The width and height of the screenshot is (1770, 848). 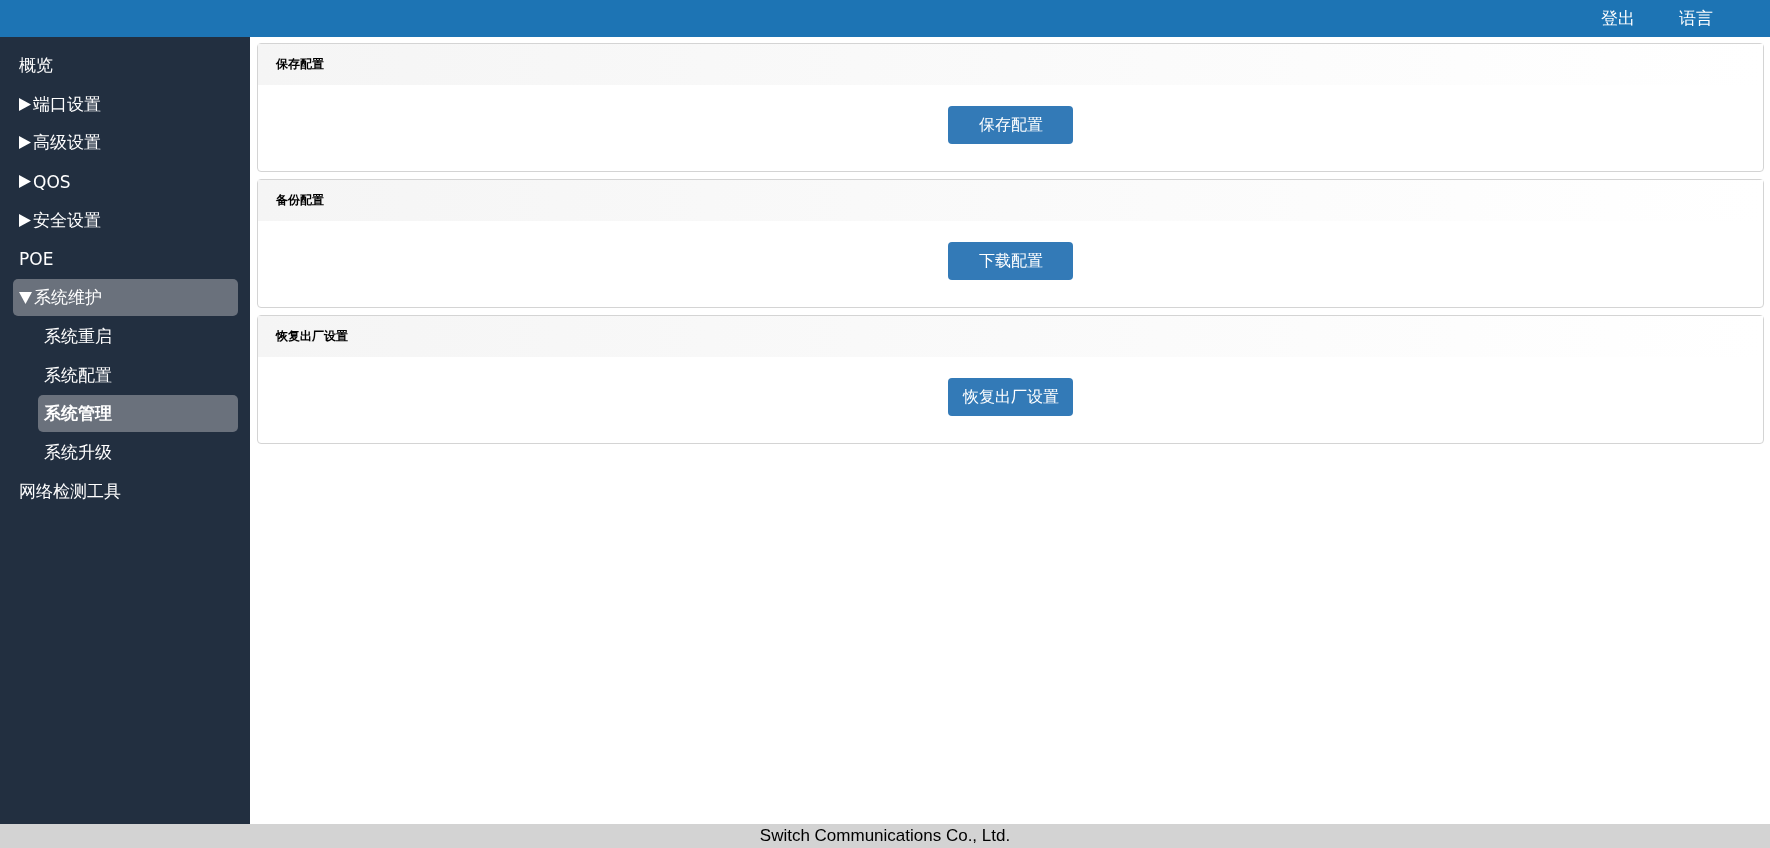 What do you see at coordinates (1010, 336) in the screenshot?
I see `panel-title: 恢复出厂设置` at bounding box center [1010, 336].